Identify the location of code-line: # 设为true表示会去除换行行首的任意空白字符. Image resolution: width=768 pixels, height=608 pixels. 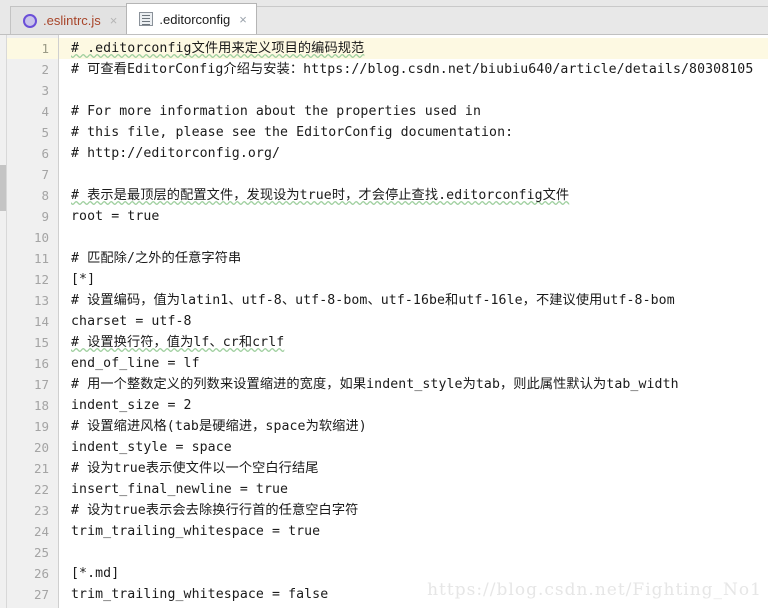
(413, 510).